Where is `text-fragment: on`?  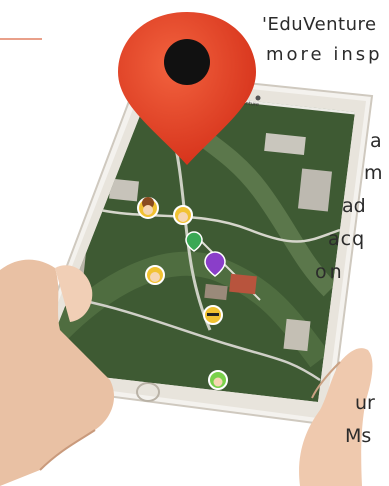 text-fragment: on is located at coordinates (330, 272).